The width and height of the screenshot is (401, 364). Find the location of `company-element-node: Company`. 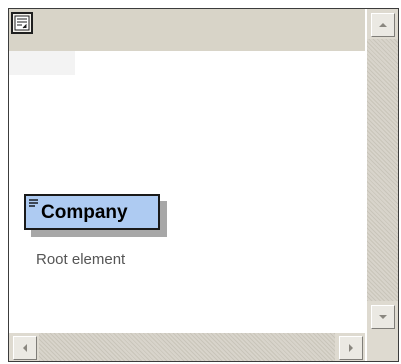

company-element-node: Company is located at coordinates (95, 215).